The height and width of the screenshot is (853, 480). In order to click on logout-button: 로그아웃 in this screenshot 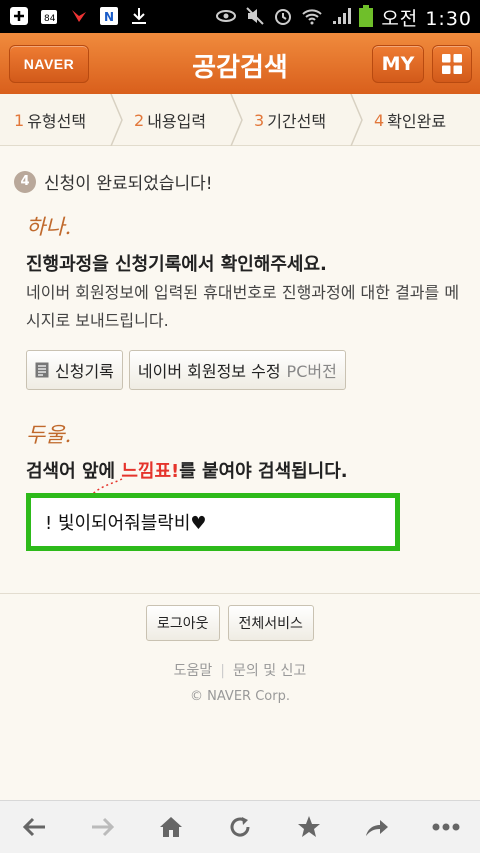, I will do `click(183, 623)`.